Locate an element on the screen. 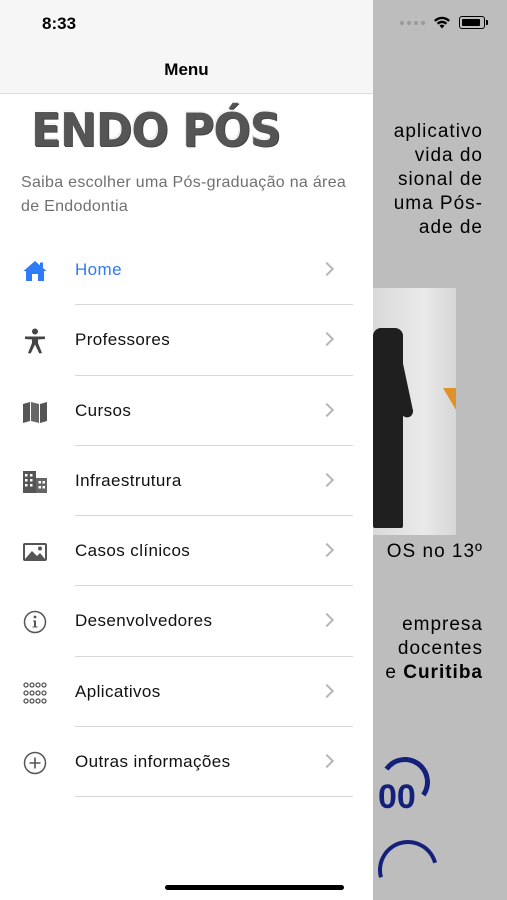 The image size is (507, 900). menu-item-professores: Professores is located at coordinates (186, 340).